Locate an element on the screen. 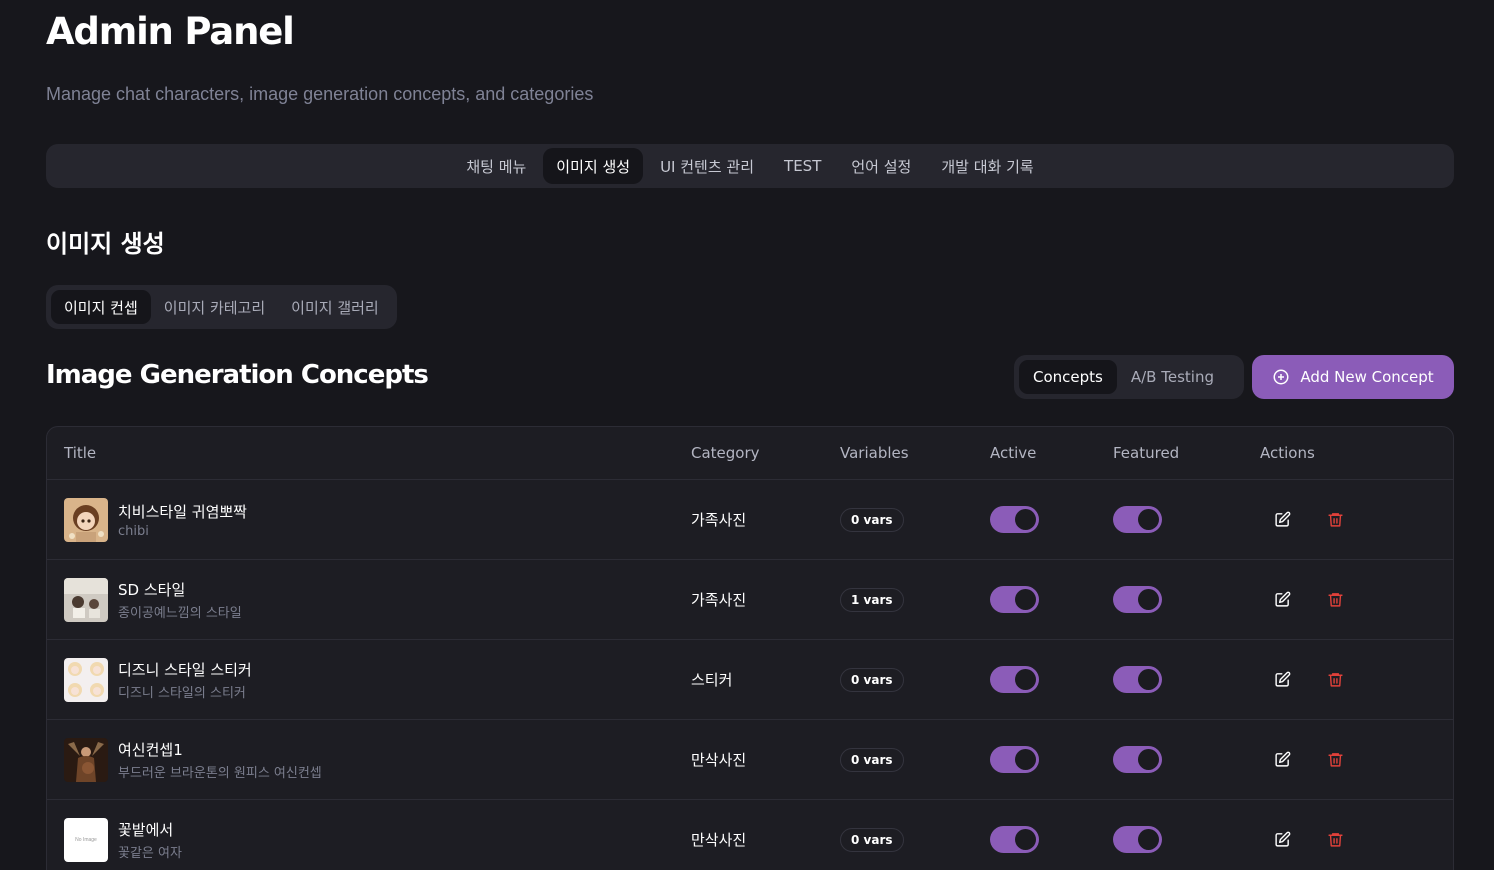 The width and height of the screenshot is (1494, 870). vars-badge: 1 vars is located at coordinates (872, 599).